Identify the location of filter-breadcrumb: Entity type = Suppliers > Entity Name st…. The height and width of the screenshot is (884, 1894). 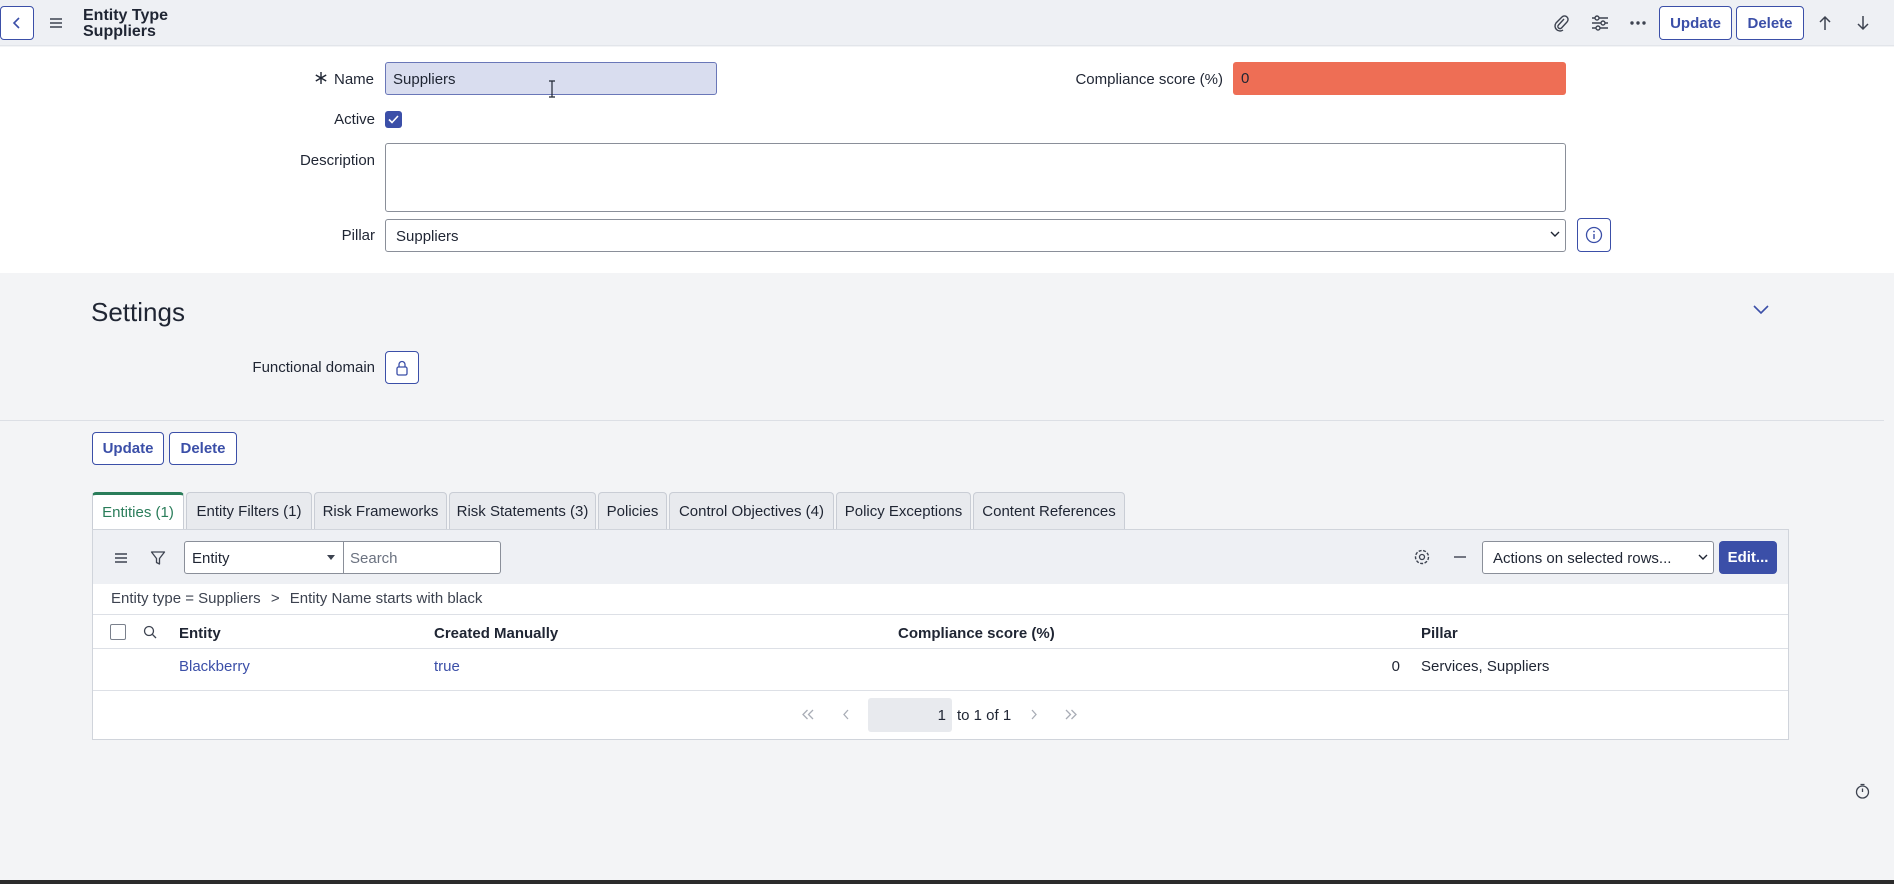
(296, 598).